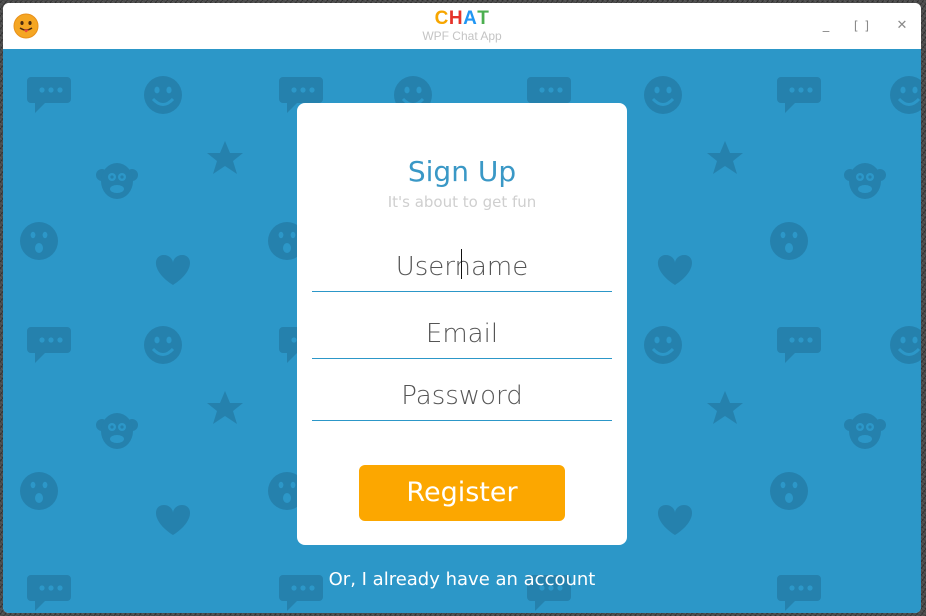  Describe the element at coordinates (461, 264) in the screenshot. I see `text-cursor` at that location.